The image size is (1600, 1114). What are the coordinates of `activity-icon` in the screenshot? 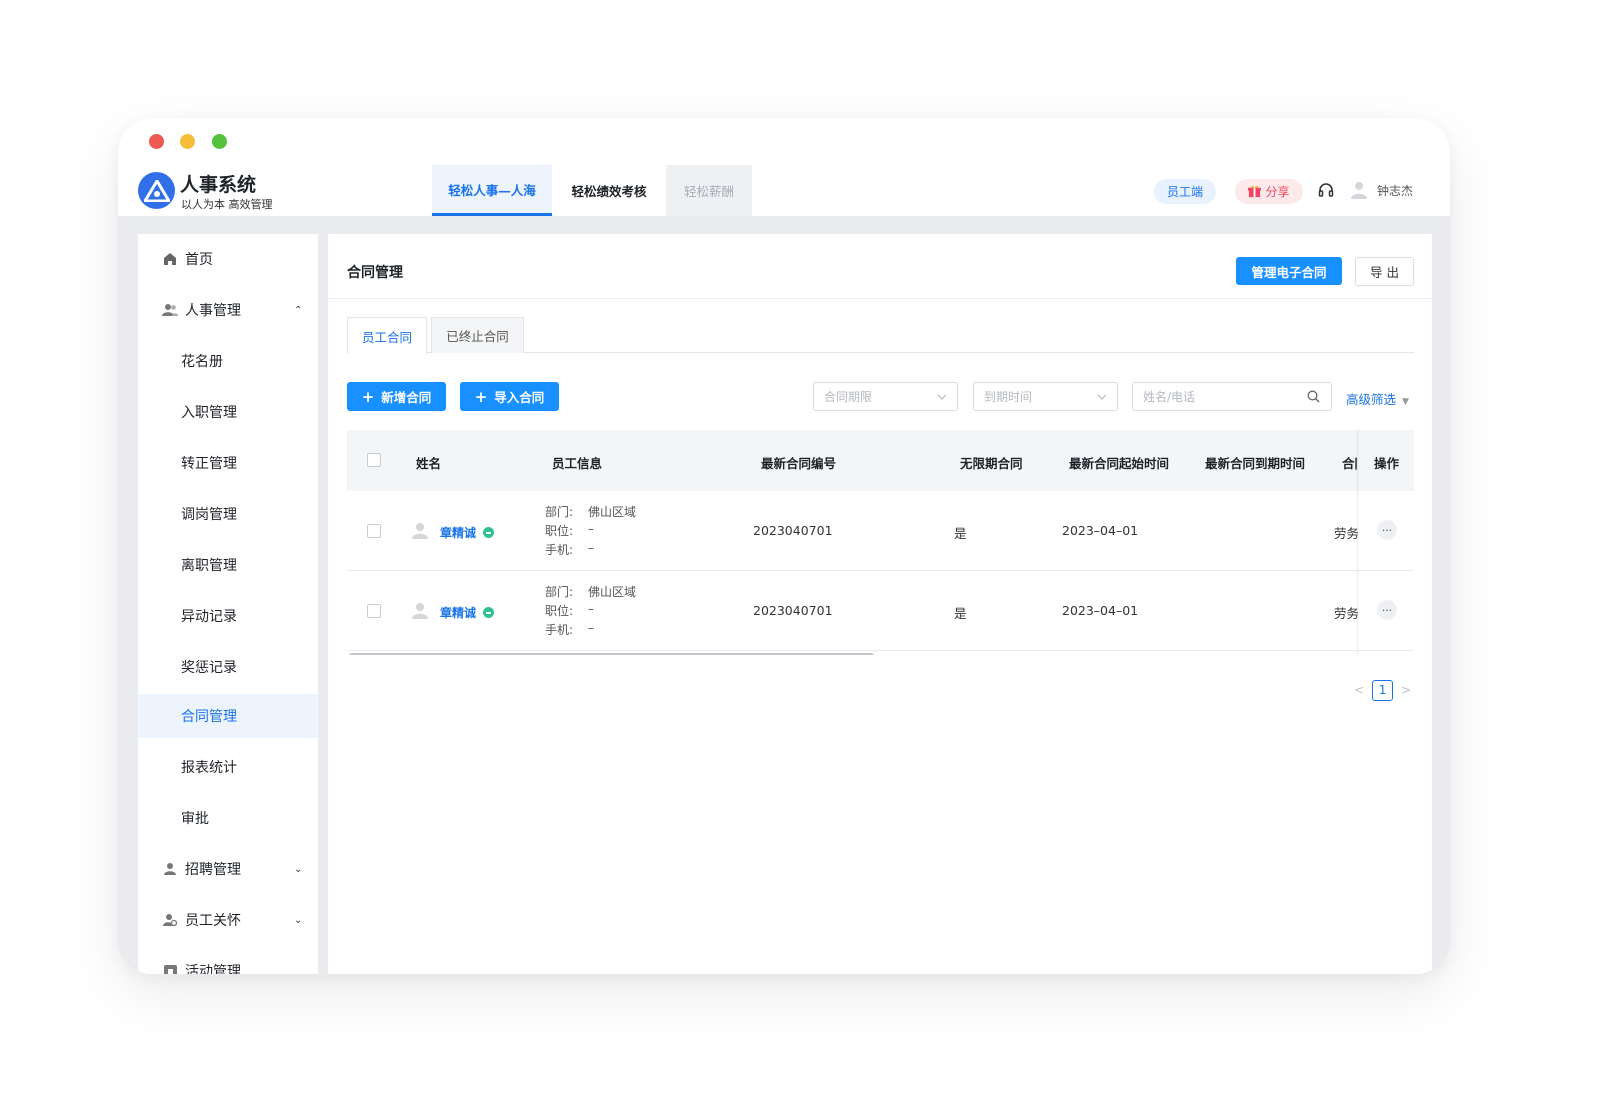 It's located at (170, 968).